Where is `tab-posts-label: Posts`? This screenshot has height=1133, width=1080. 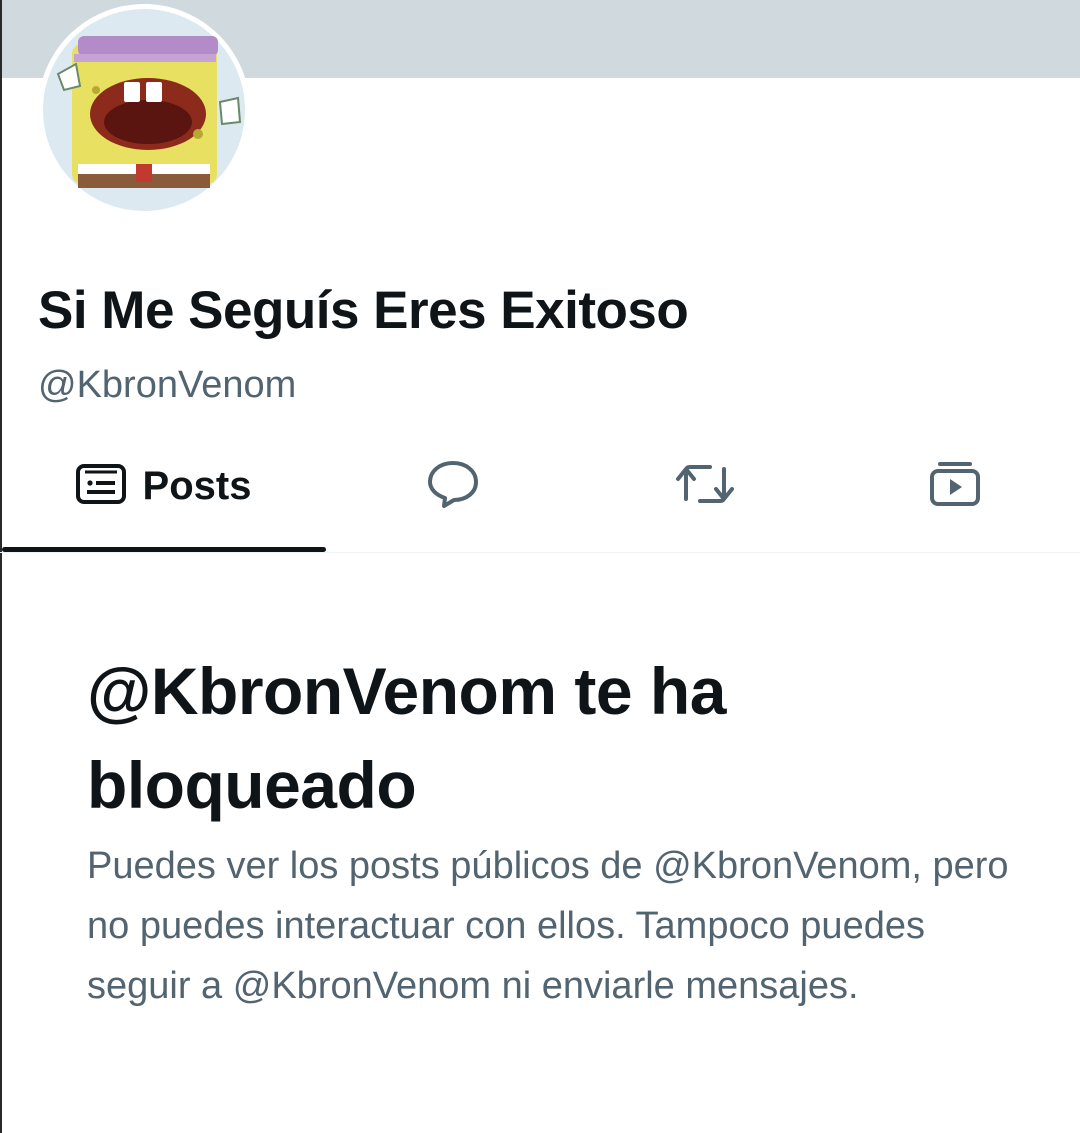
tab-posts-label: Posts is located at coordinates (197, 485).